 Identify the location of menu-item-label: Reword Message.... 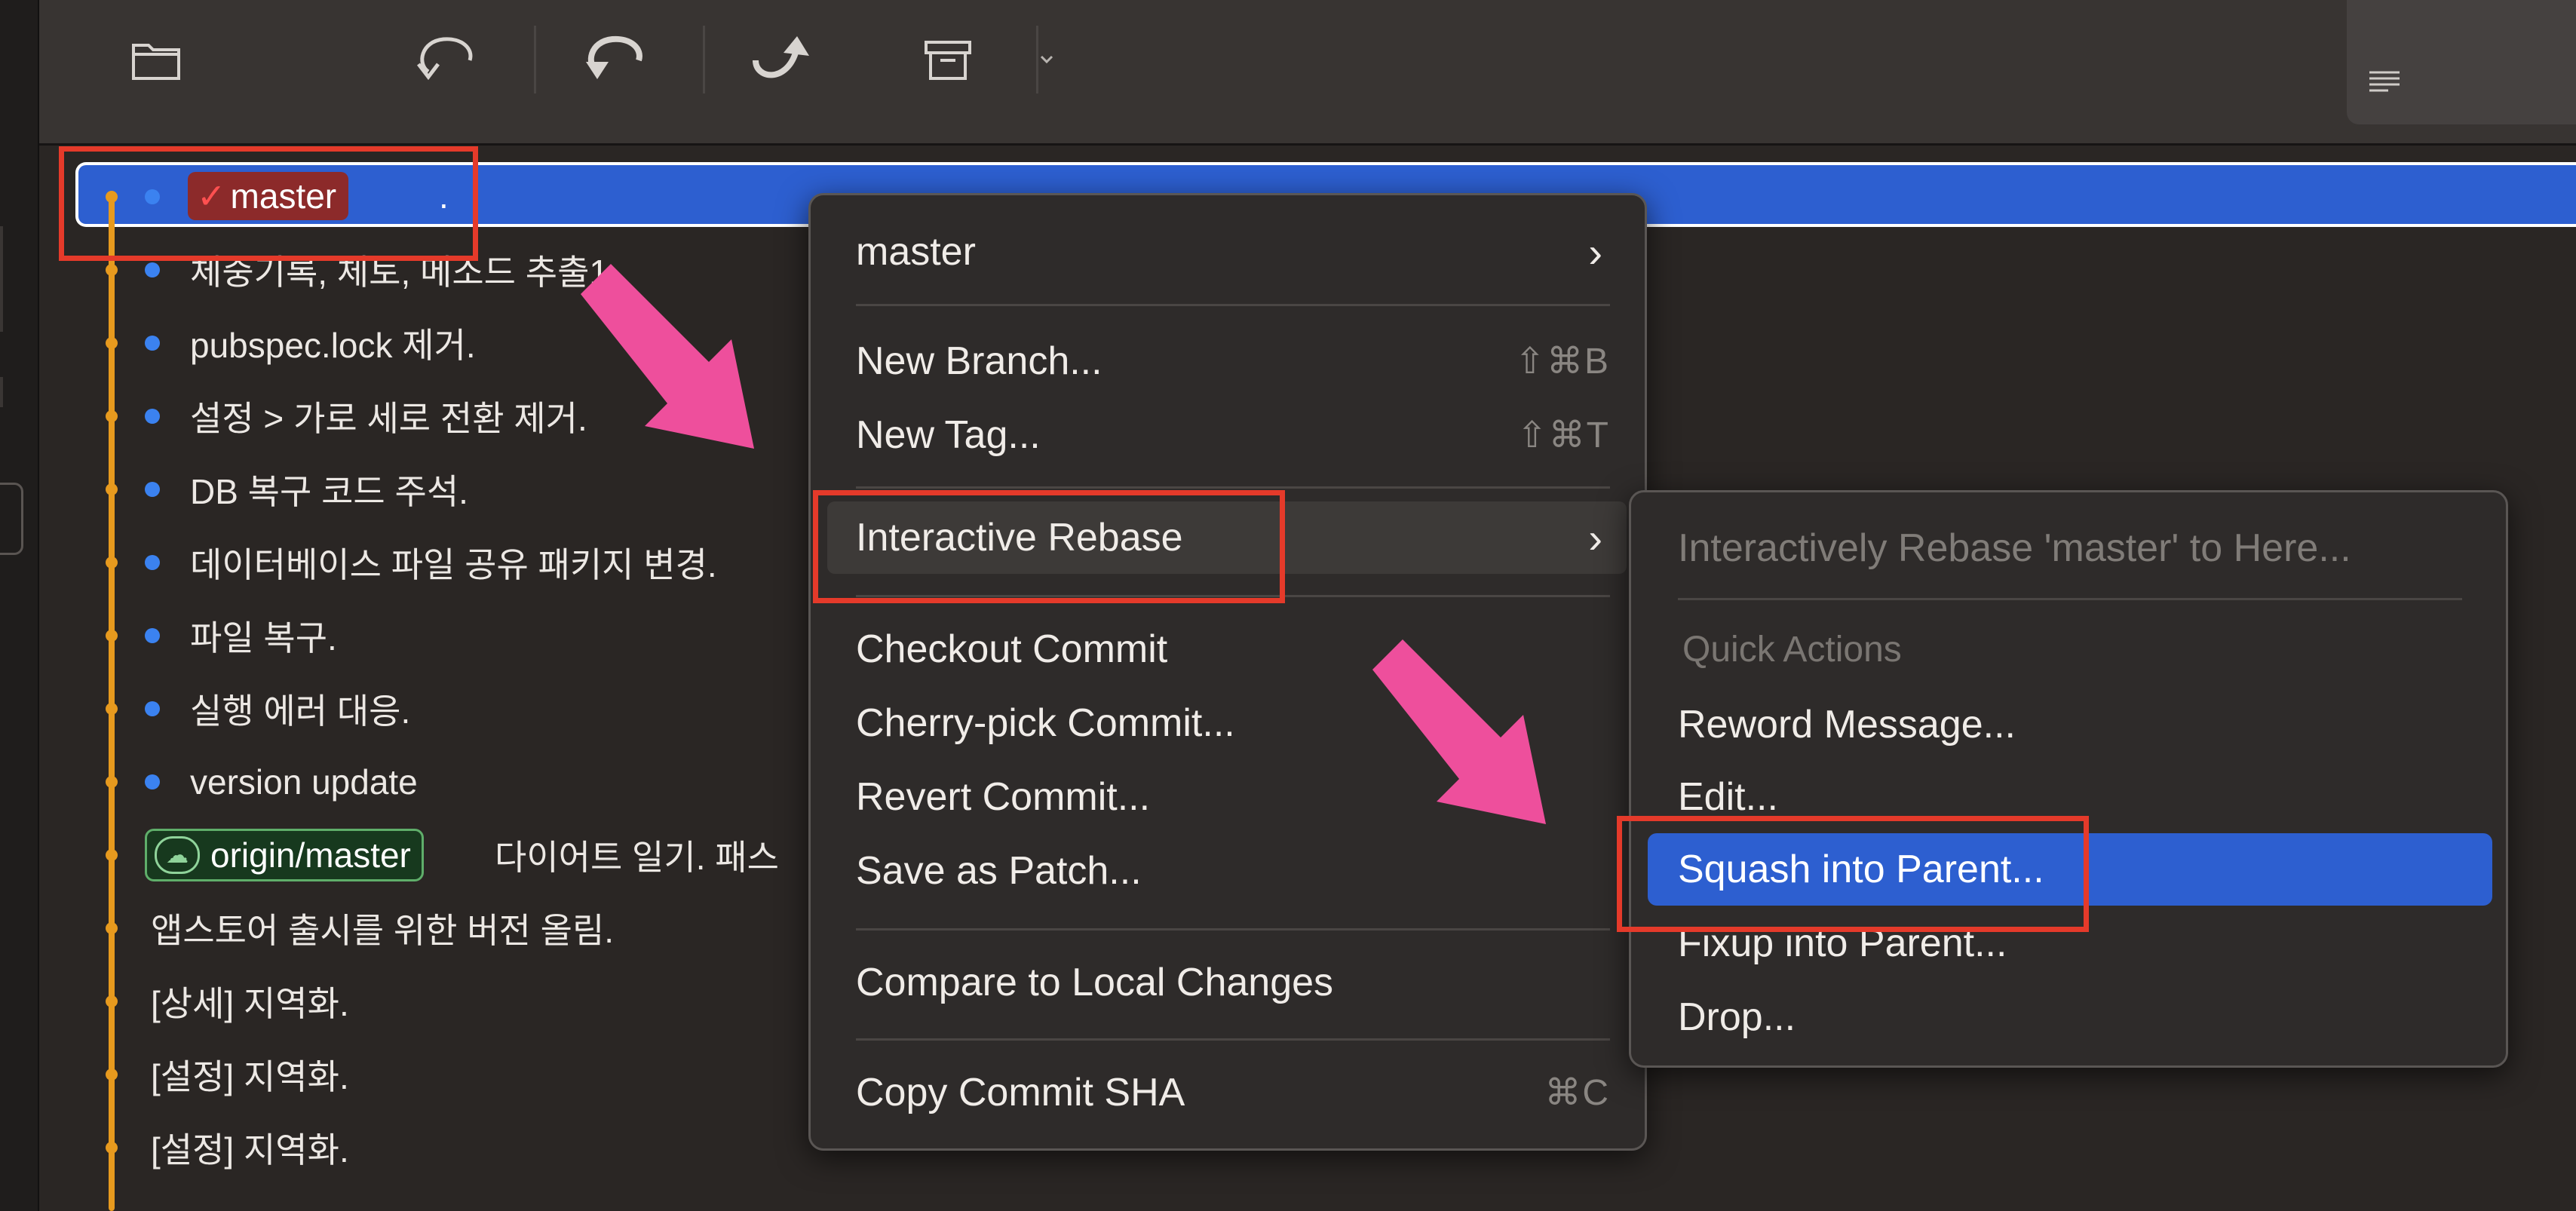
(1847, 725).